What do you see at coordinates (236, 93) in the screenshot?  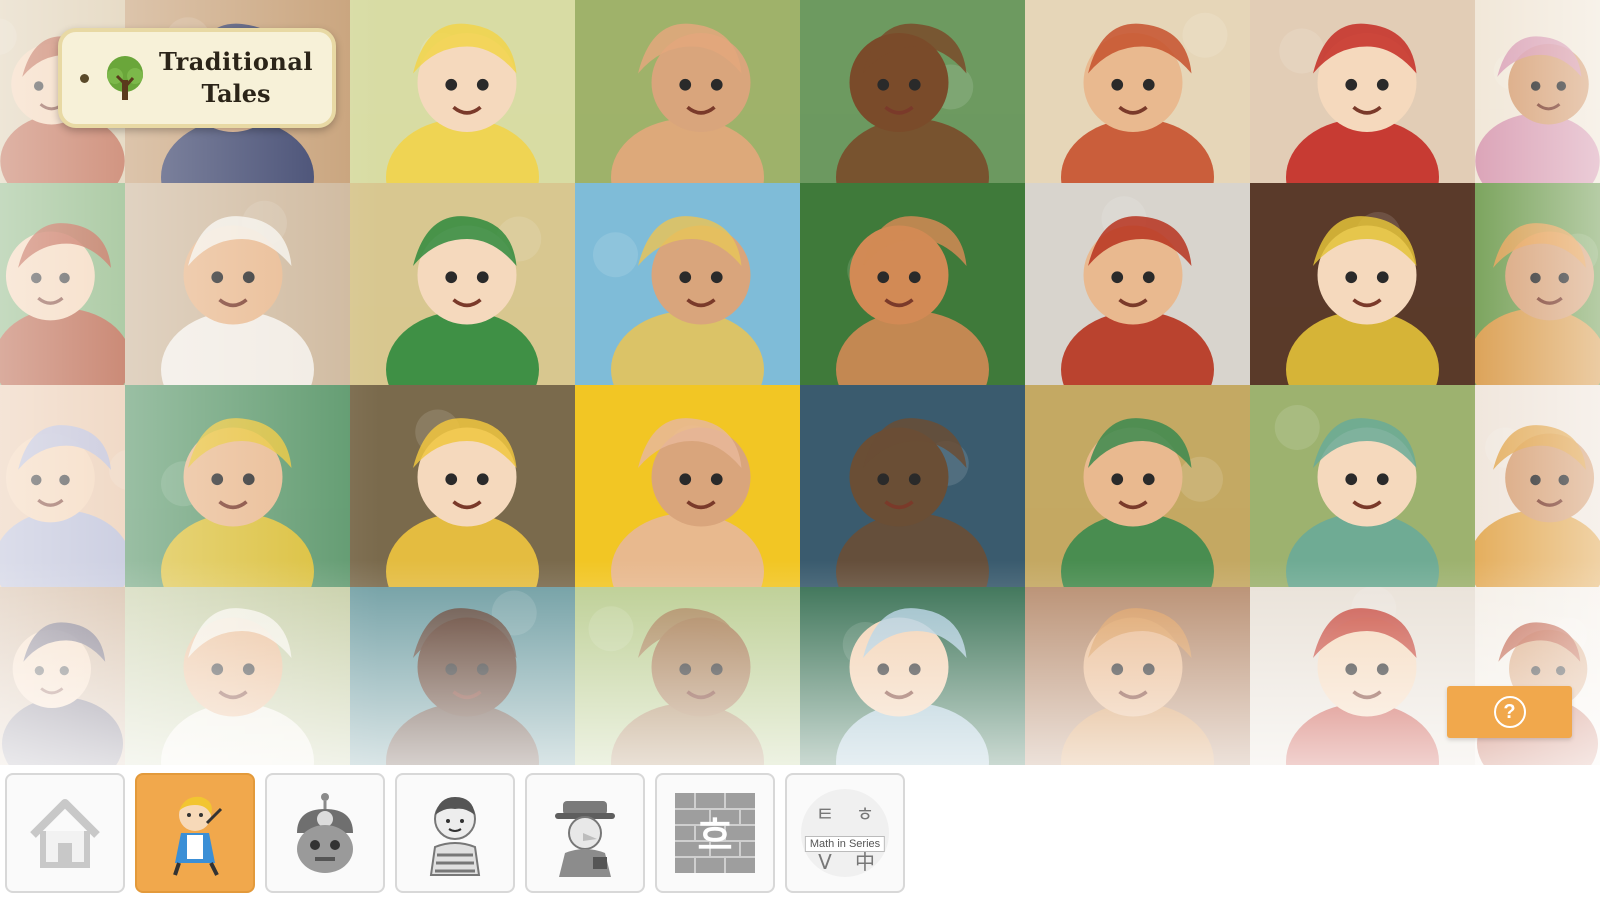 I see `title-line2: Tales` at bounding box center [236, 93].